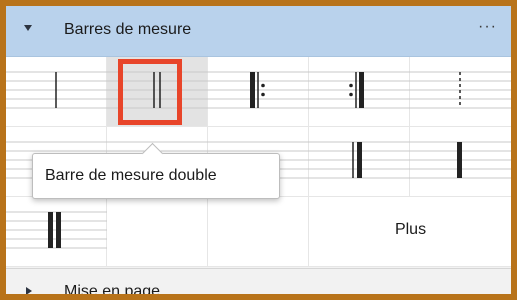 This screenshot has width=517, height=300. I want to click on single-barline-icon, so click(56, 90).